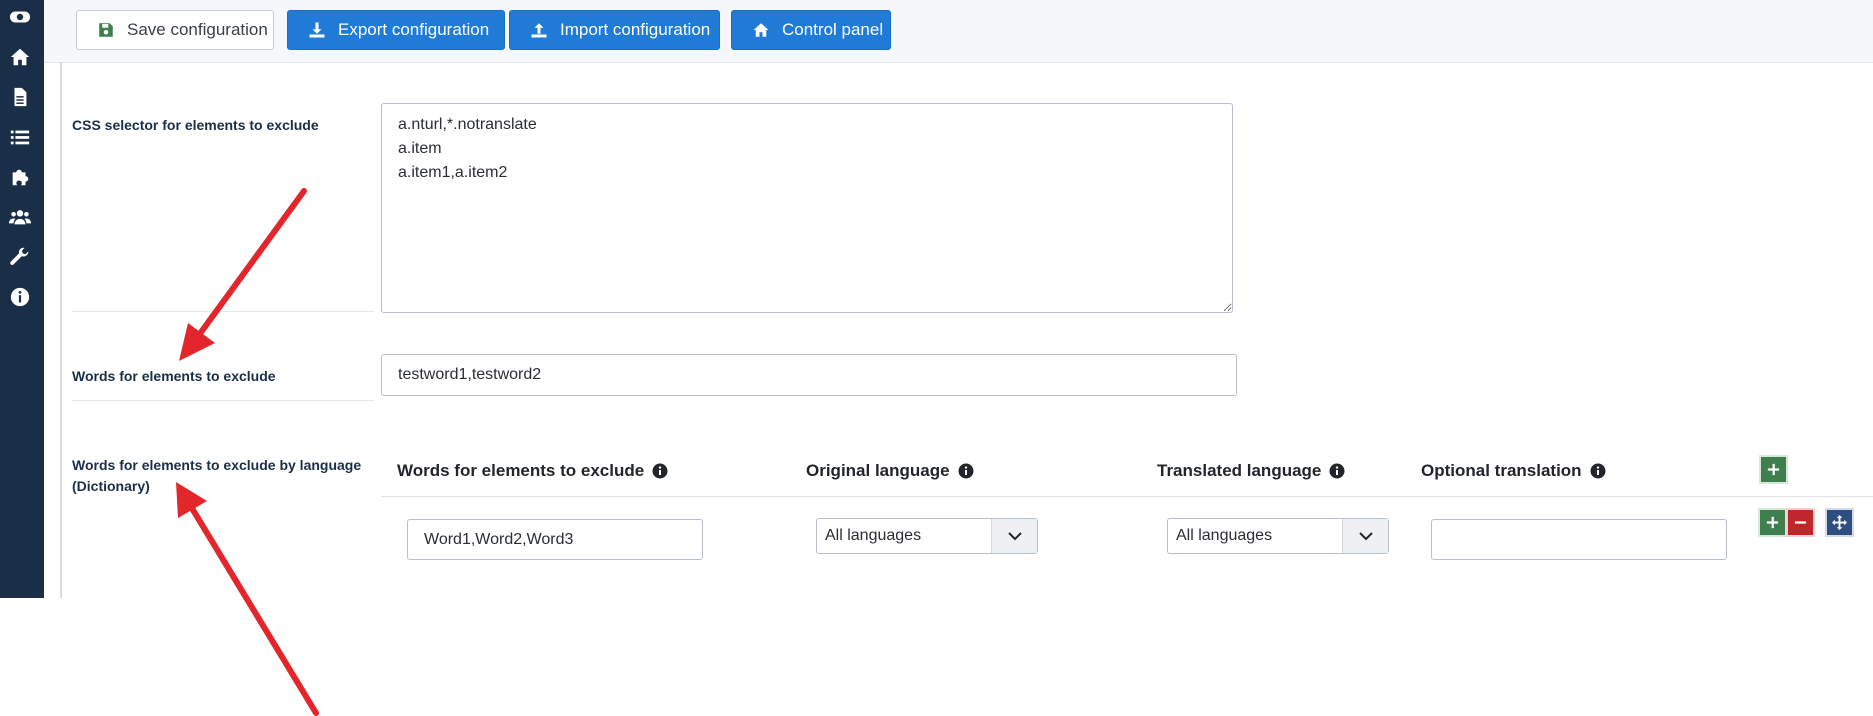 This screenshot has height=716, width=1873. Describe the element at coordinates (247, 599) in the screenshot. I see `arrow-to-dictionary-label` at that location.